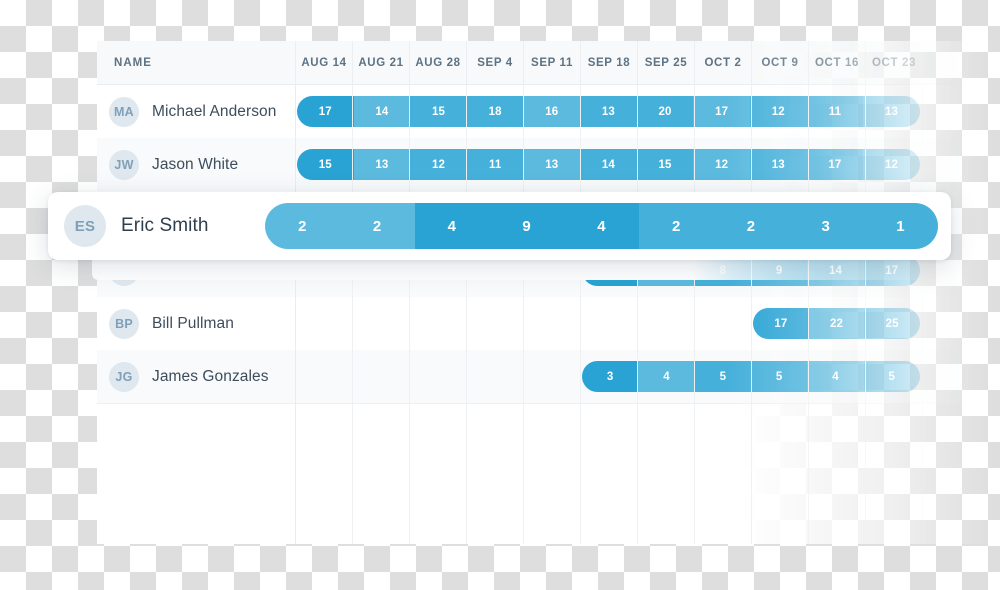  Describe the element at coordinates (836, 62) in the screenshot. I see `column-header-date: OCT 16` at that location.